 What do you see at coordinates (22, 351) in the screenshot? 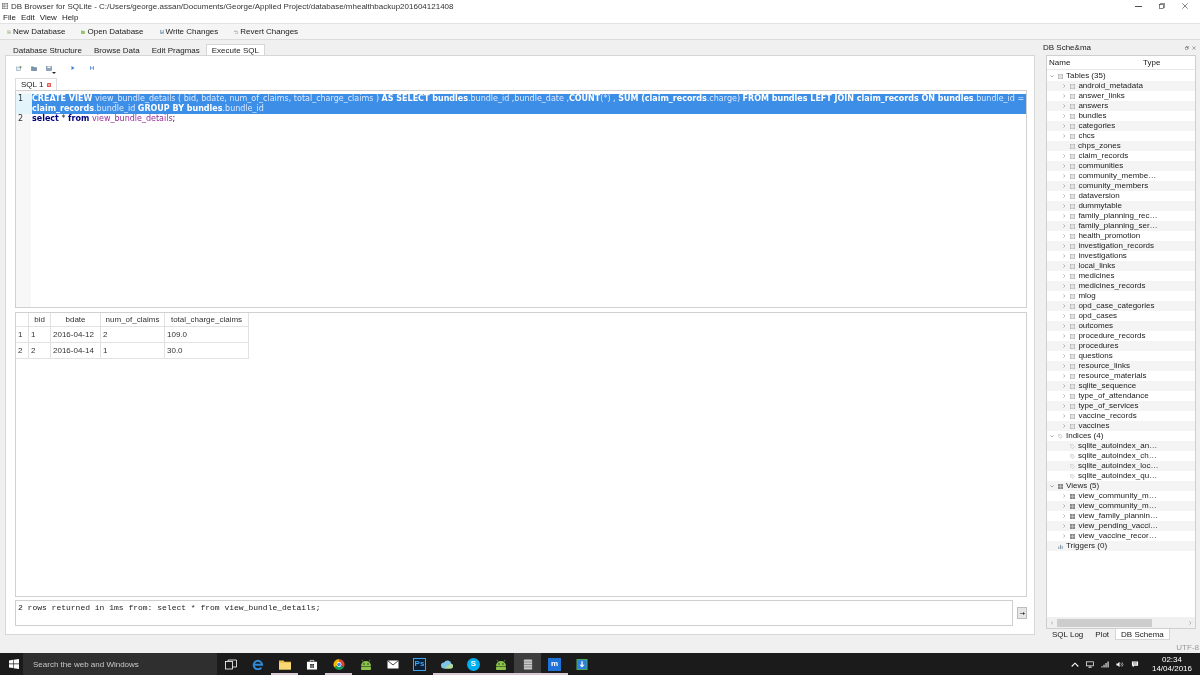
I see `row-header: 2` at bounding box center [22, 351].